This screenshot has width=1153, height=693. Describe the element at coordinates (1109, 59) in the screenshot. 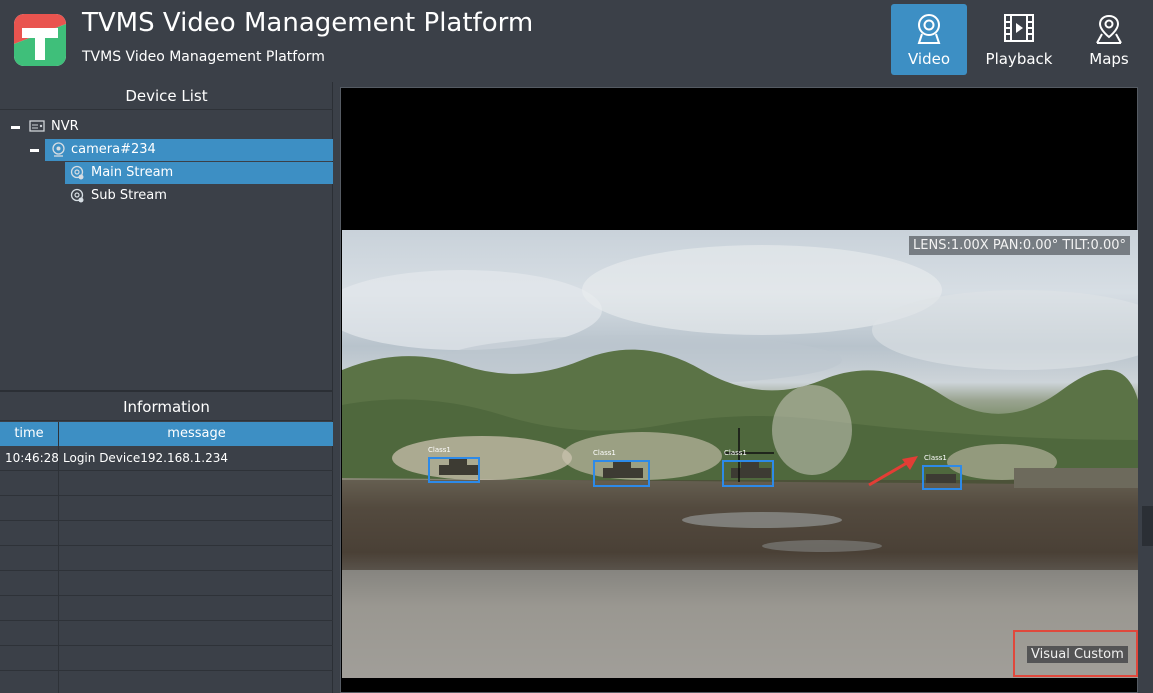

I see `nav-maps-label: Maps` at that location.